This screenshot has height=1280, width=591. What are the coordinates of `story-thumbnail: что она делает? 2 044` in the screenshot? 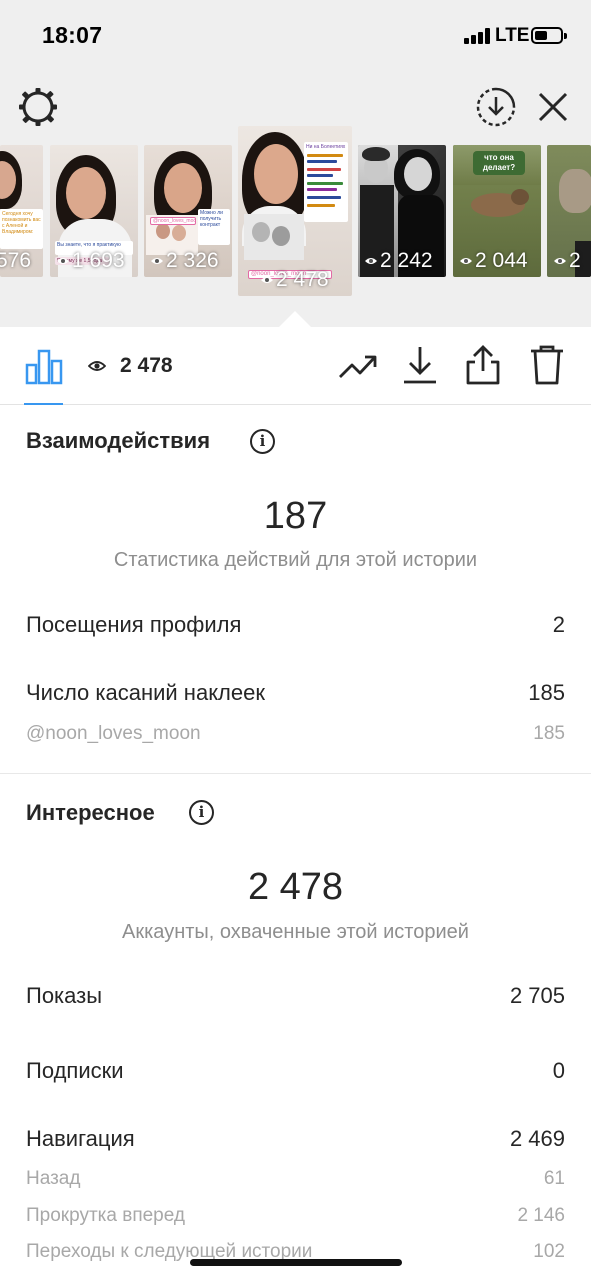 It's located at (497, 211).